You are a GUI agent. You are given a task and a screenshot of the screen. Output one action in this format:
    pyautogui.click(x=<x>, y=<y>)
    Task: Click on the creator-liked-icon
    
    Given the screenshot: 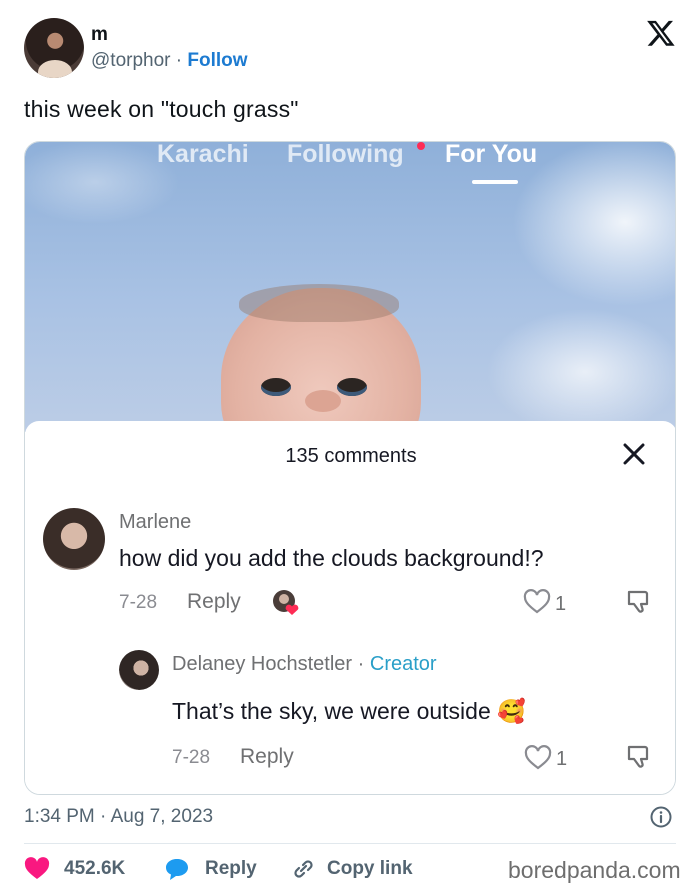 What is the action you would take?
    pyautogui.click(x=286, y=602)
    